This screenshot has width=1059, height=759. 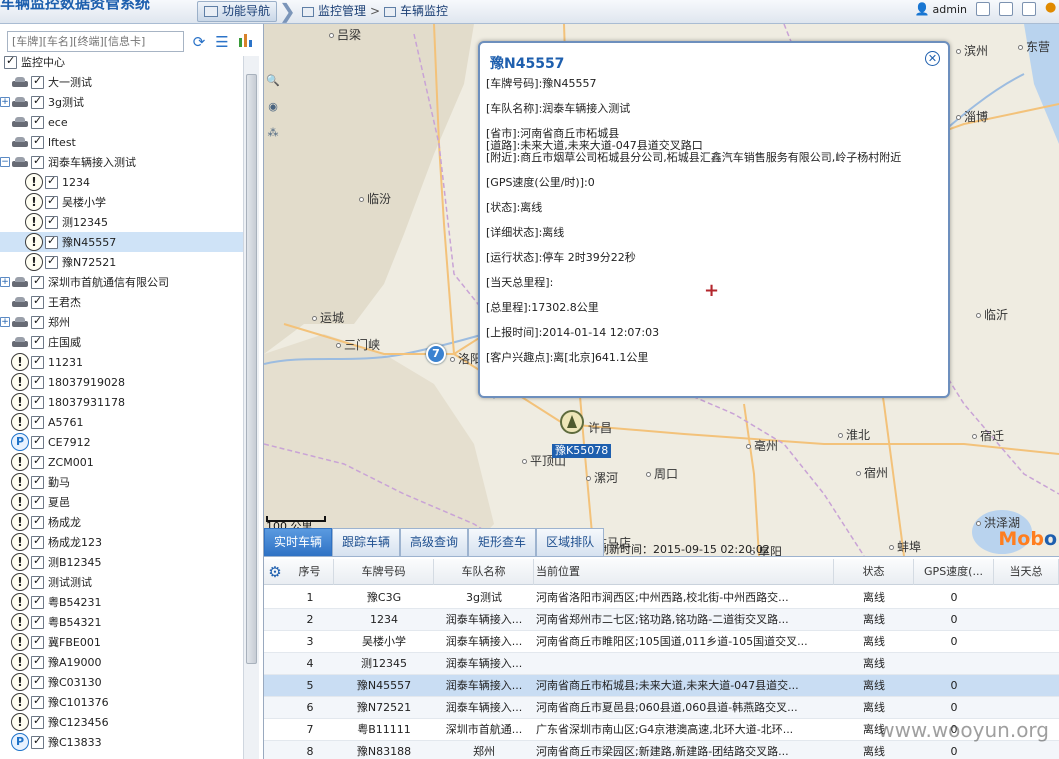 I want to click on tree-item: ! 粤B54231, so click(x=121, y=602).